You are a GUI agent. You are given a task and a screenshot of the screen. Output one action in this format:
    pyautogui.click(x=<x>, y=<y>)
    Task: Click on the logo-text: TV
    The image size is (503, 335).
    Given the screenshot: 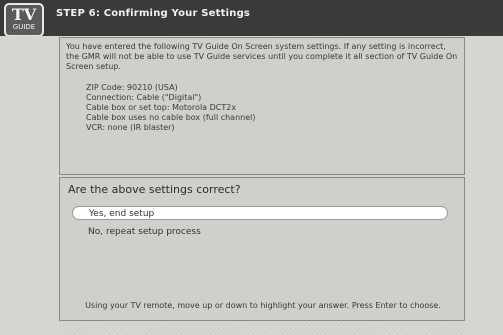 What is the action you would take?
    pyautogui.click(x=24, y=14)
    